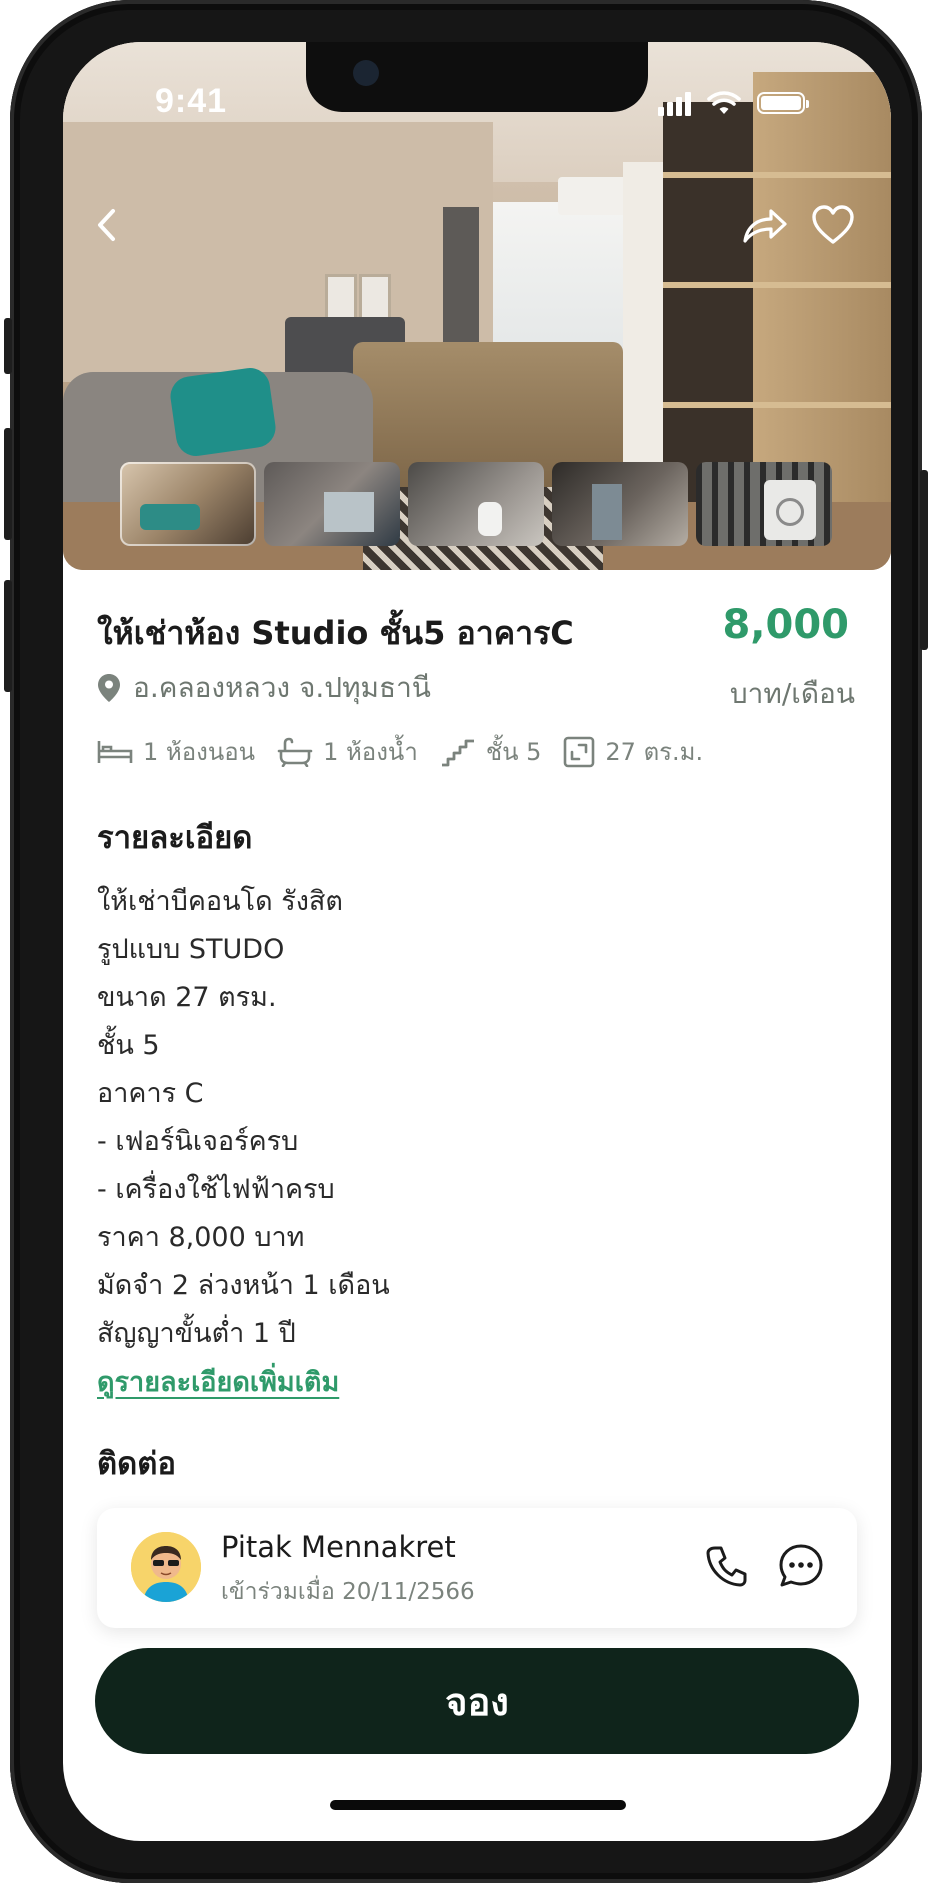 This screenshot has width=931, height=1883. I want to click on spec-bedrooms: 1 ห้องนอน, so click(176, 751).